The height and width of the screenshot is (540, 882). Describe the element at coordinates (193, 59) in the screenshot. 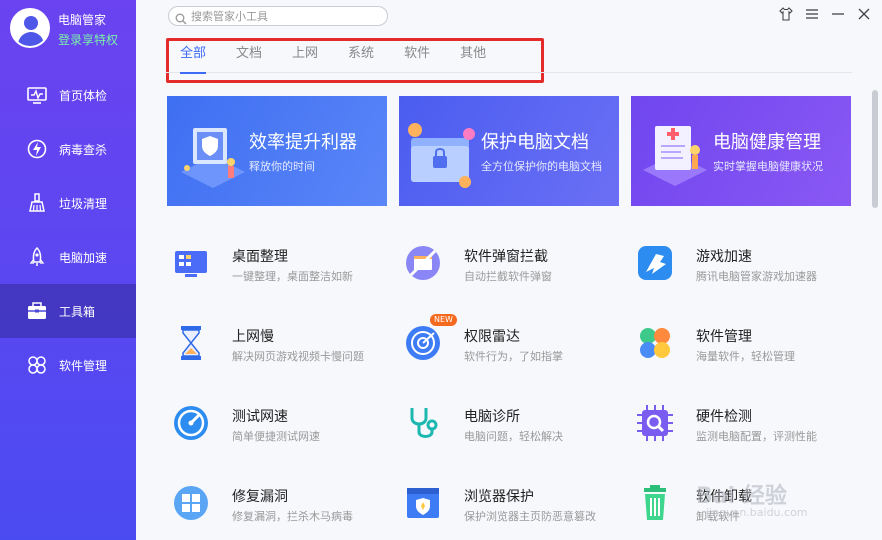

I see `tab-all: 全部` at that location.